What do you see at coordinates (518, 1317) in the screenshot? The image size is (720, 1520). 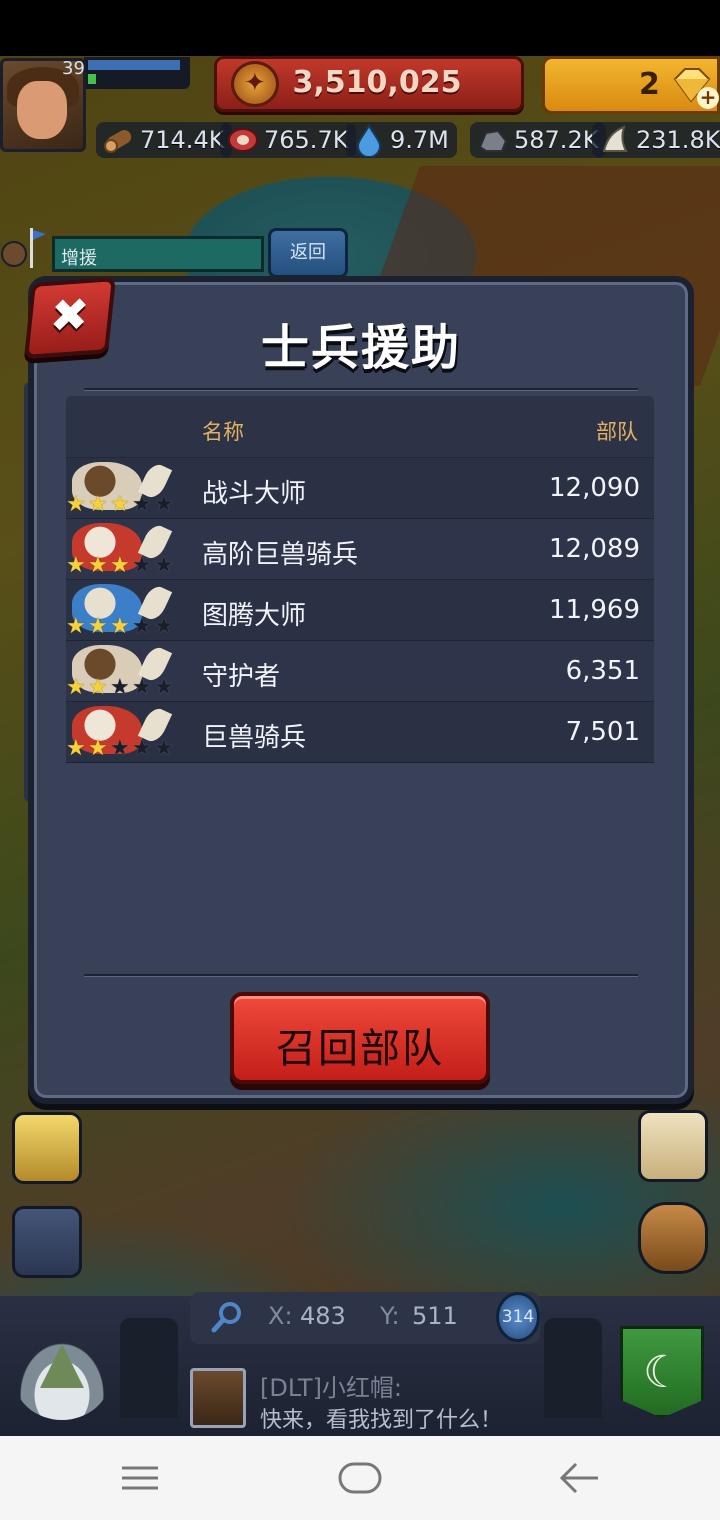 I see `march-badge: 314` at bounding box center [518, 1317].